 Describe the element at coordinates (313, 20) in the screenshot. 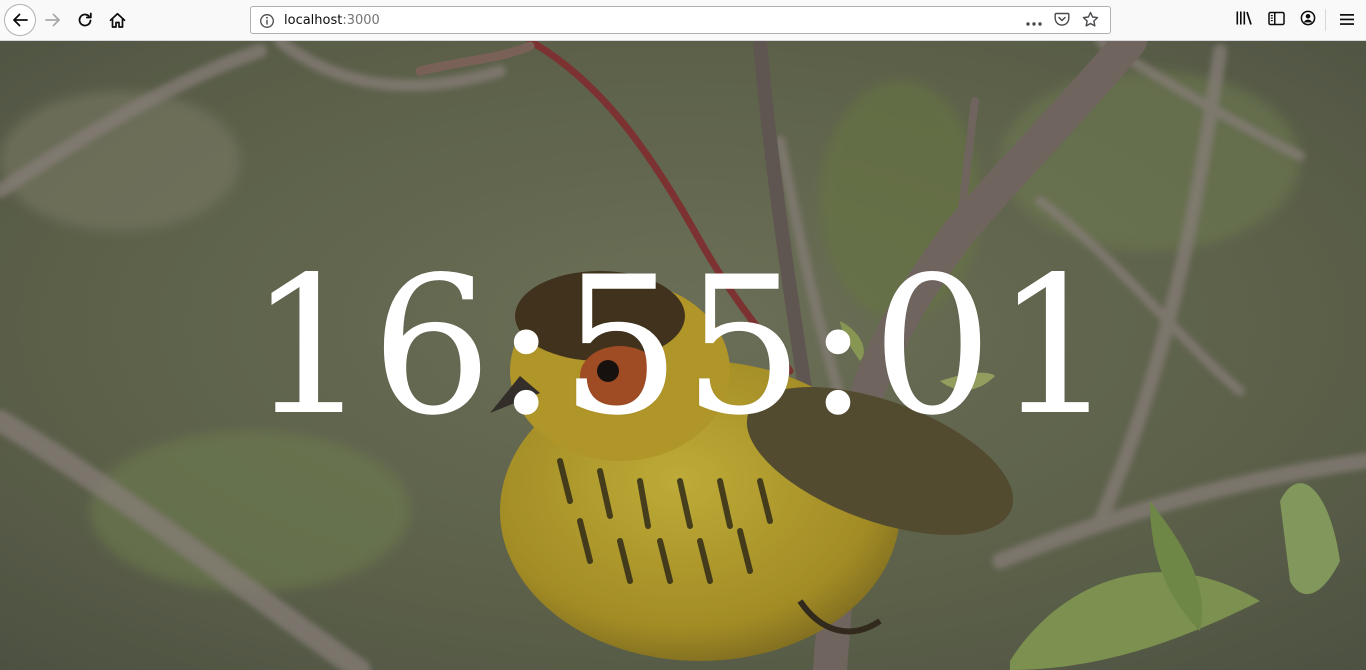

I see `url-host: localhost` at that location.